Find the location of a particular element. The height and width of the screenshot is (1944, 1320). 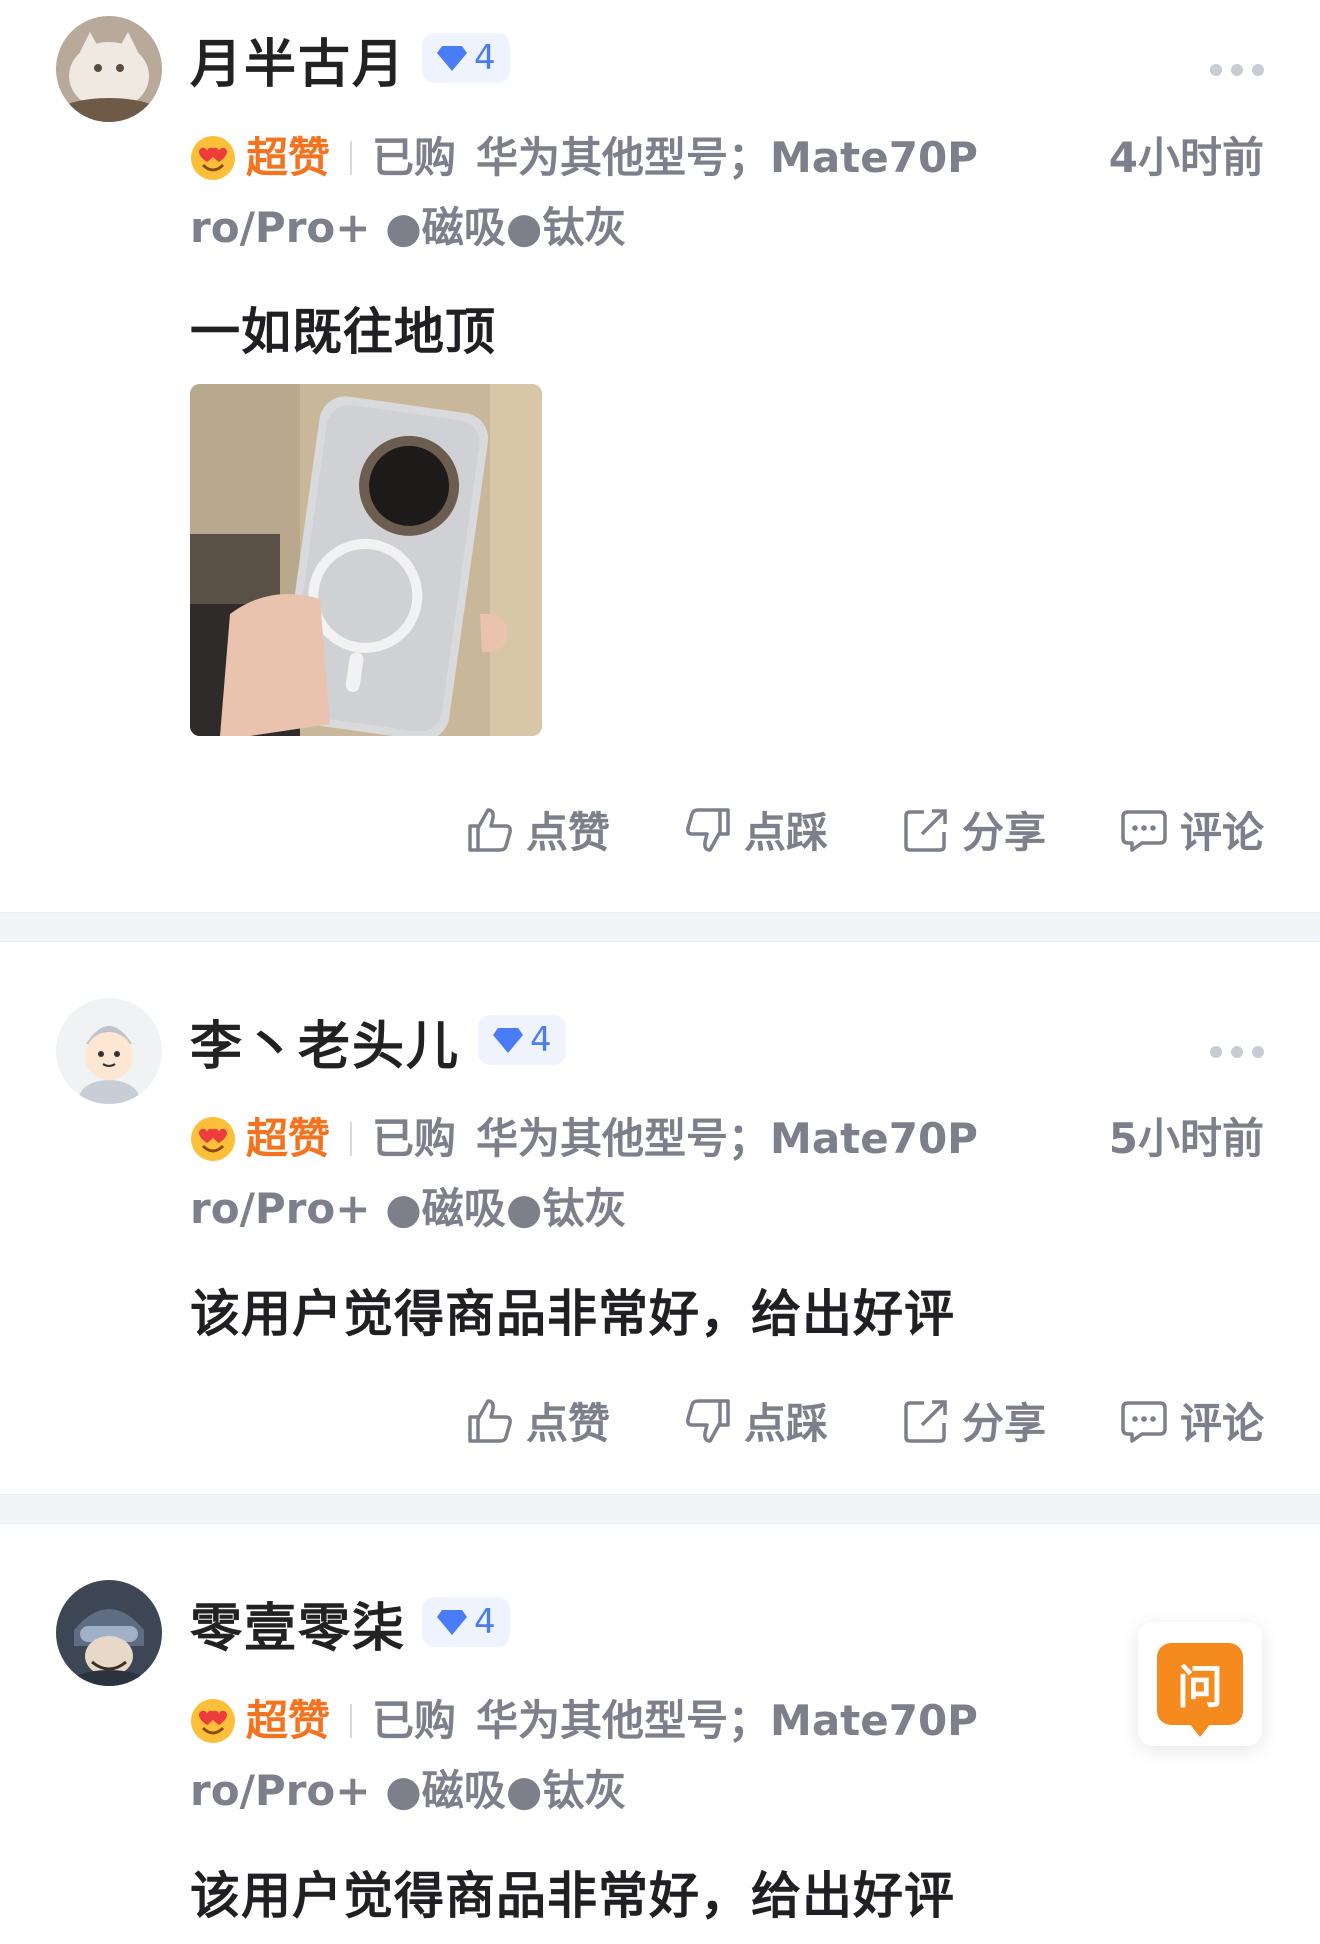

ask-bubble-icon: 问 is located at coordinates (1200, 1690).